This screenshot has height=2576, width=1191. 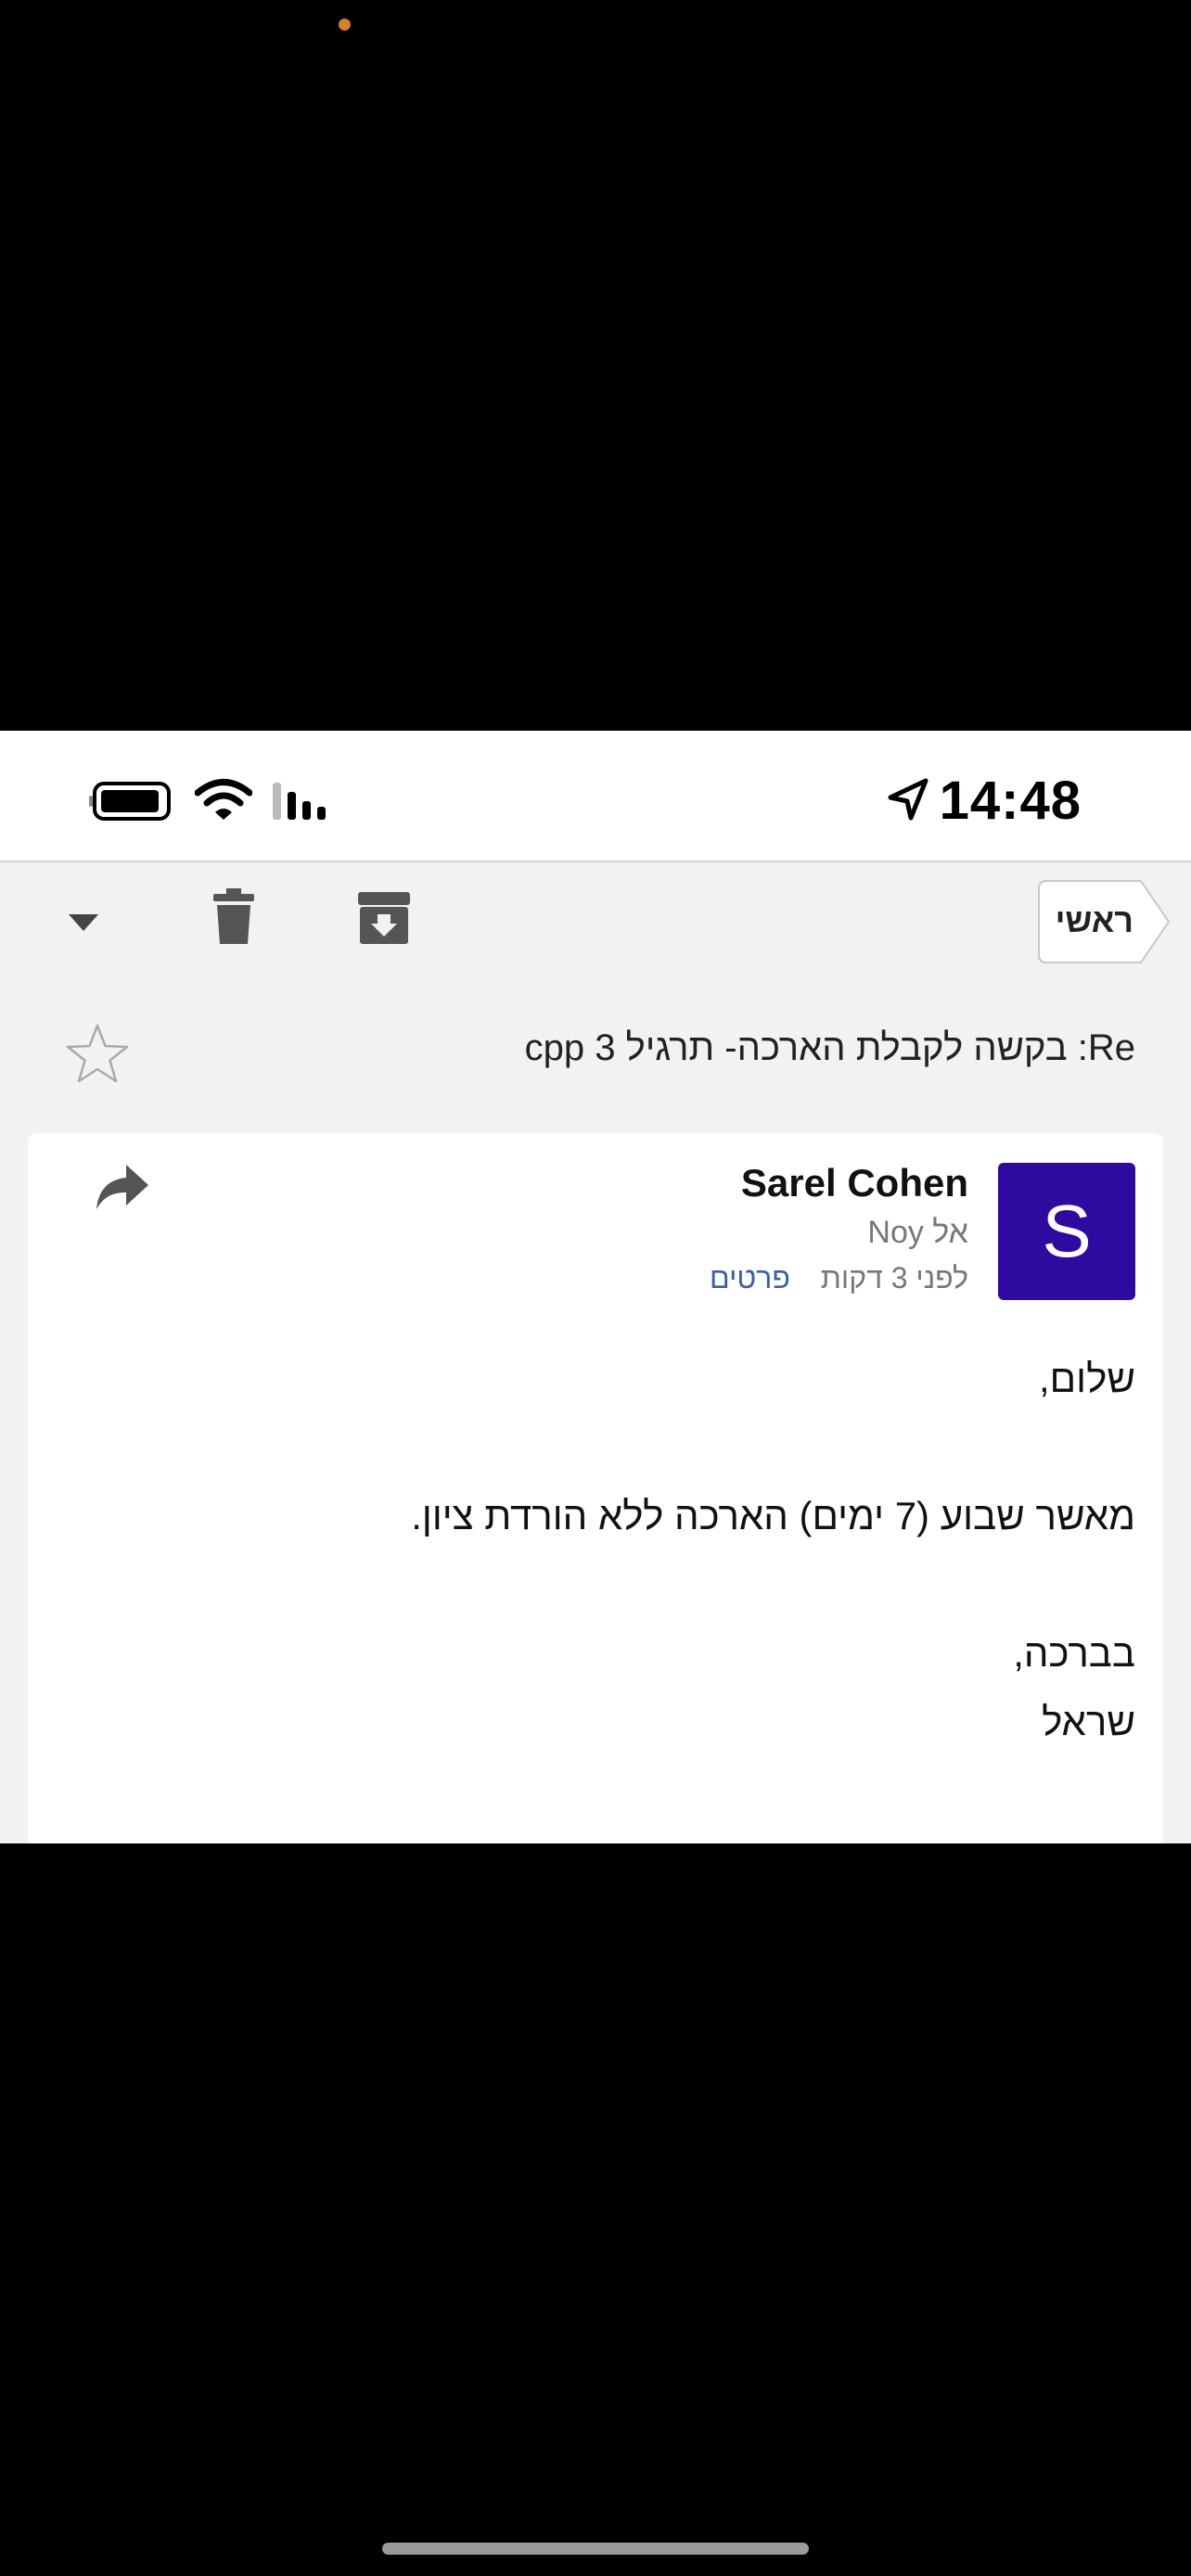 I want to click on body-greeting: שלום,, so click(x=1087, y=1378).